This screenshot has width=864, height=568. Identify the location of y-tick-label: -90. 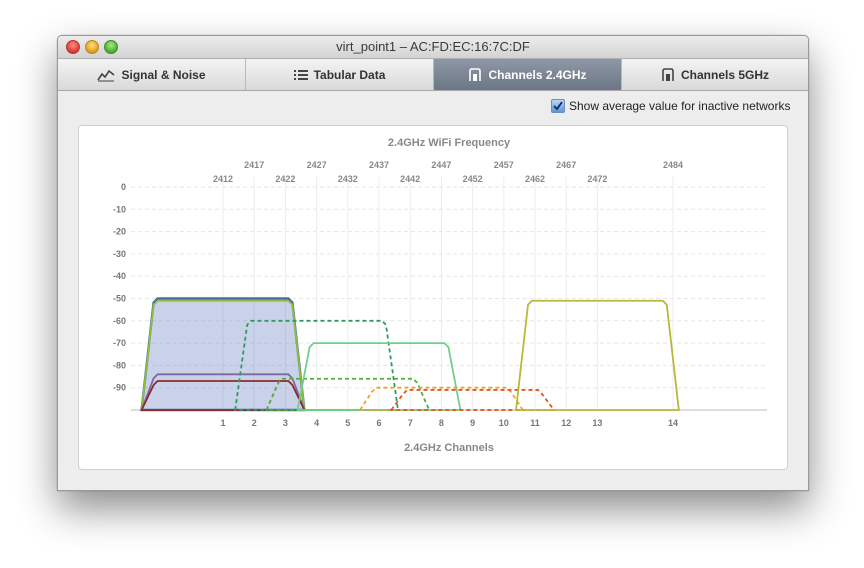
(119, 388).